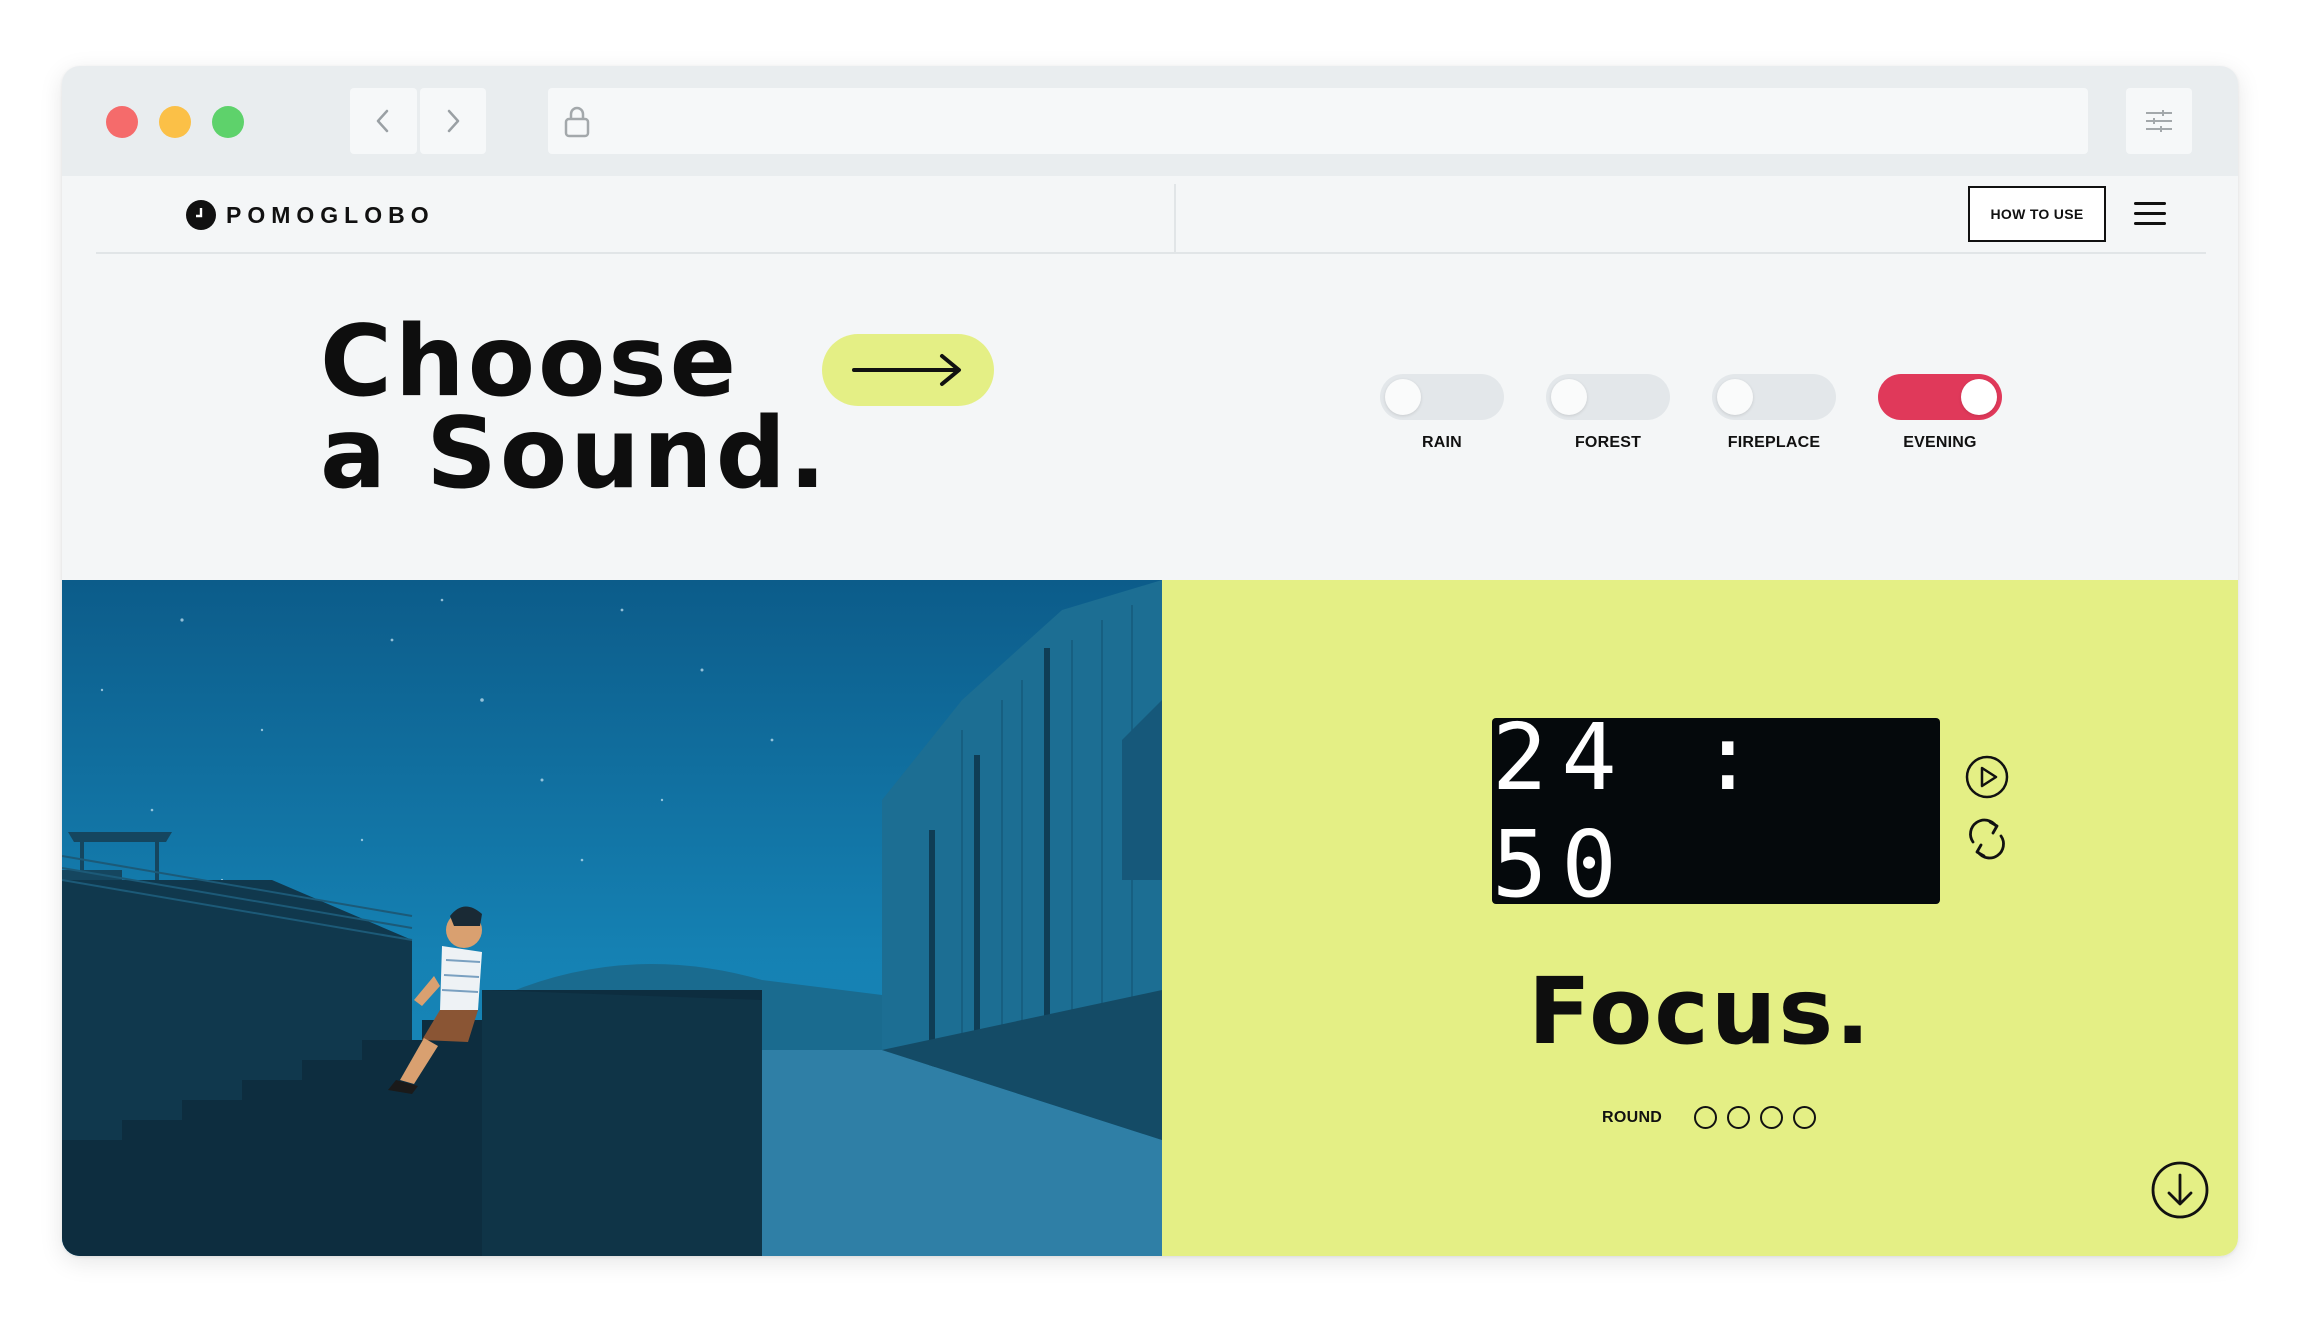 The height and width of the screenshot is (1323, 2300). What do you see at coordinates (530, 362) in the screenshot?
I see `title-line-1: Choose` at bounding box center [530, 362].